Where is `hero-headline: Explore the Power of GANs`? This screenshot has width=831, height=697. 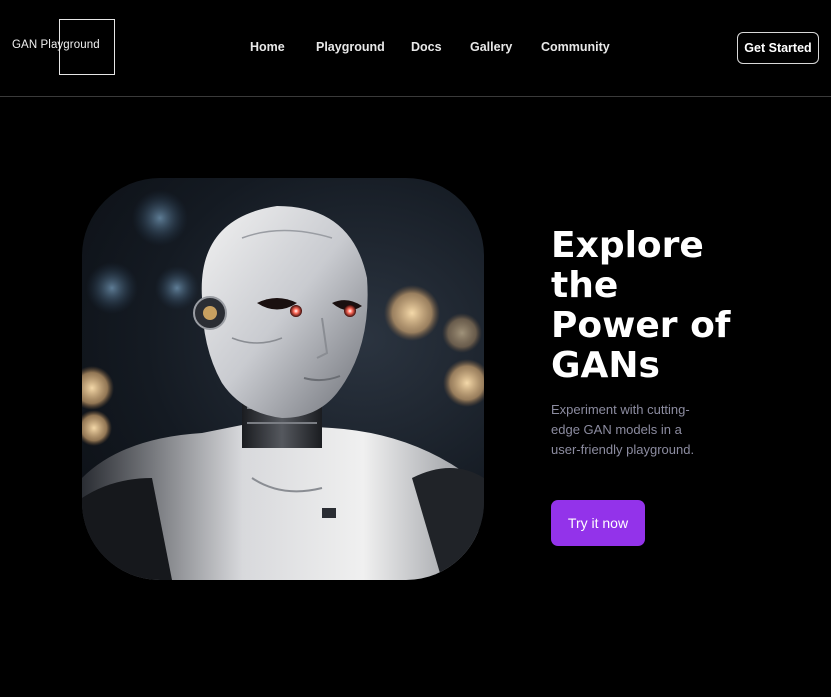
hero-headline: Explore the Power of GANs is located at coordinates (641, 305).